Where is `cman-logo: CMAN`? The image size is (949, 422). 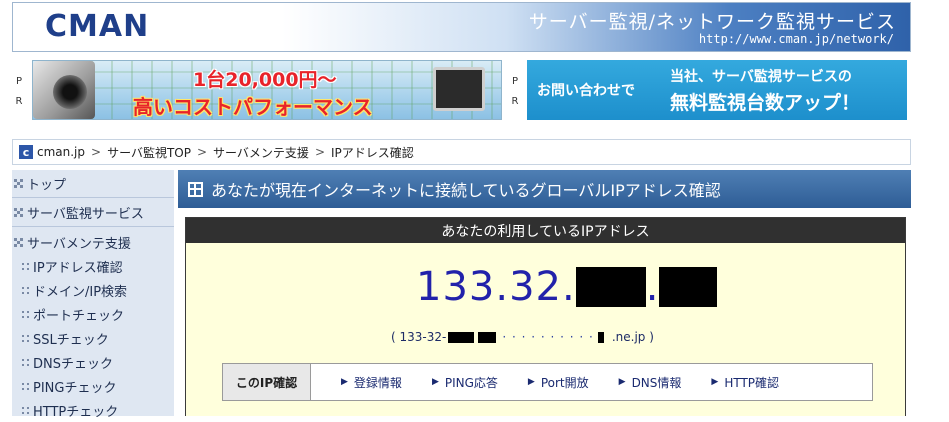
cman-logo: CMAN is located at coordinates (97, 26).